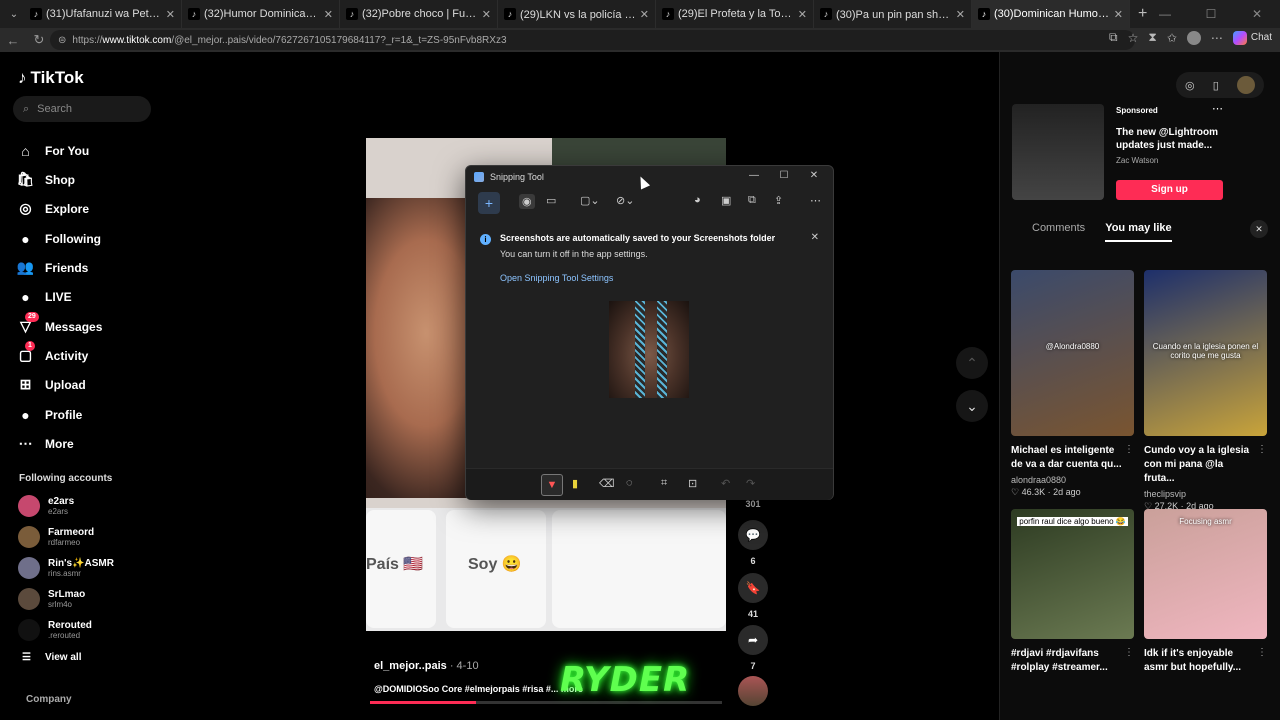  What do you see at coordinates (410, 666) in the screenshot?
I see `video-username: el_mejor..pais` at bounding box center [410, 666].